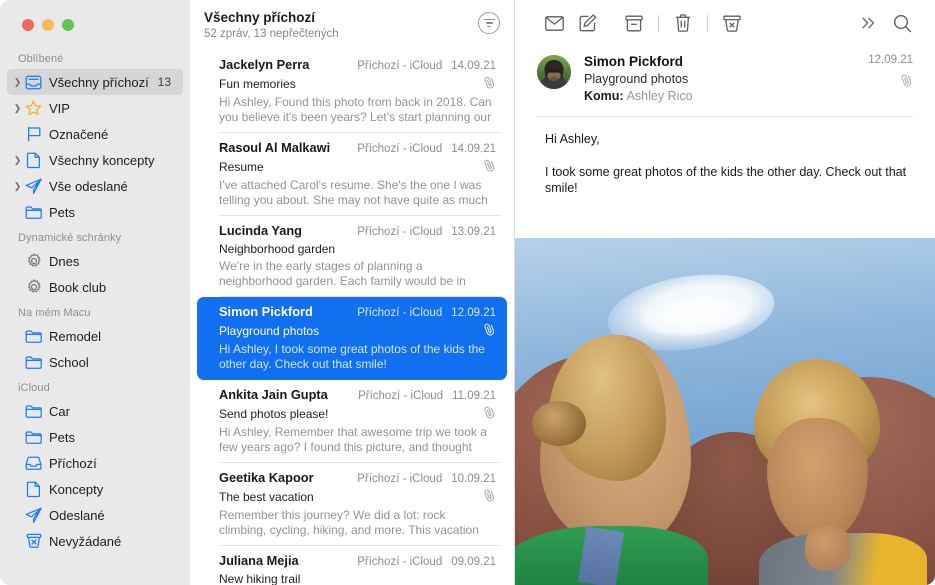 The height and width of the screenshot is (585, 935). What do you see at coordinates (69, 362) in the screenshot?
I see `sidebar-item-label: School` at bounding box center [69, 362].